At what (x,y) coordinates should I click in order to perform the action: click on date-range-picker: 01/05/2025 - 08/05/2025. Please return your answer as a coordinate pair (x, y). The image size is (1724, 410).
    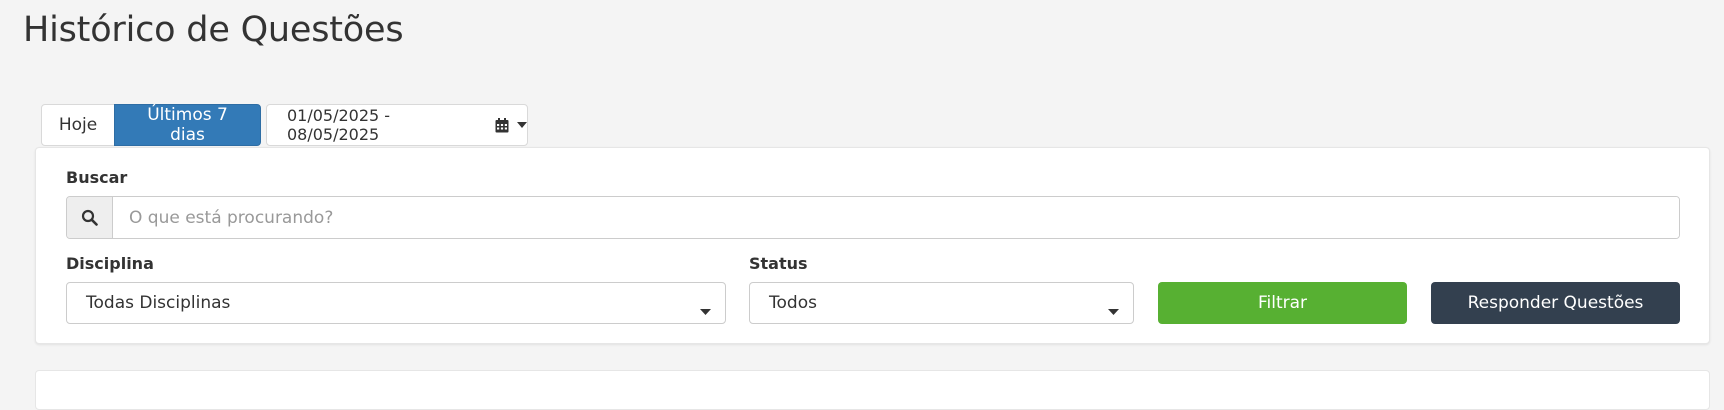
    Looking at the image, I should click on (397, 125).